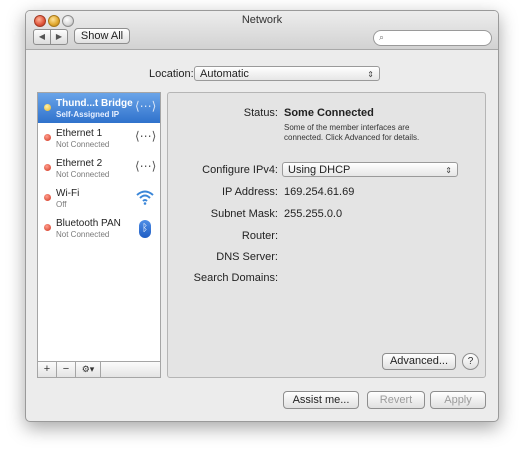  Describe the element at coordinates (313, 214) in the screenshot. I see `subnet-mask-value: 255.255.0.0` at that location.